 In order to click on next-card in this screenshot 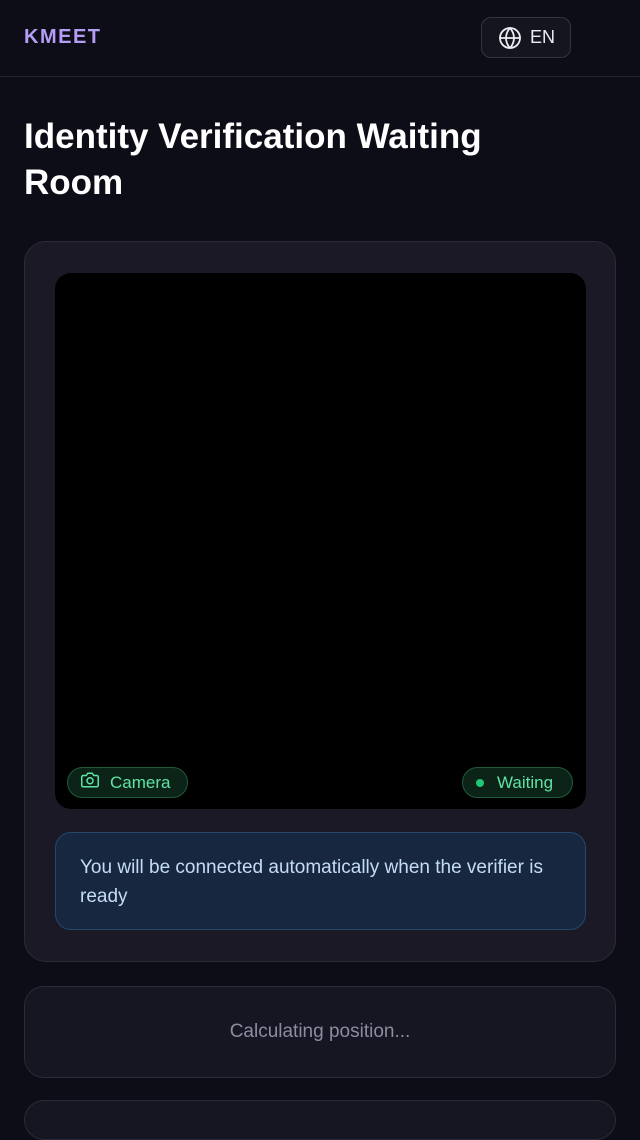, I will do `click(320, 1120)`.